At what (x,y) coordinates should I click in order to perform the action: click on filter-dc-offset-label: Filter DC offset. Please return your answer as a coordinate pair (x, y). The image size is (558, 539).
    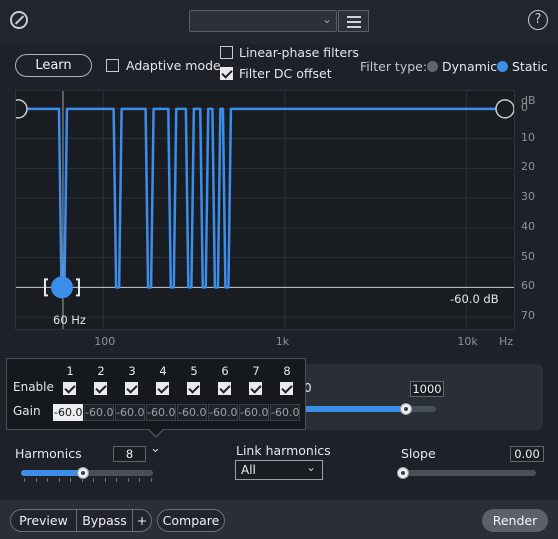
    Looking at the image, I should click on (285, 73).